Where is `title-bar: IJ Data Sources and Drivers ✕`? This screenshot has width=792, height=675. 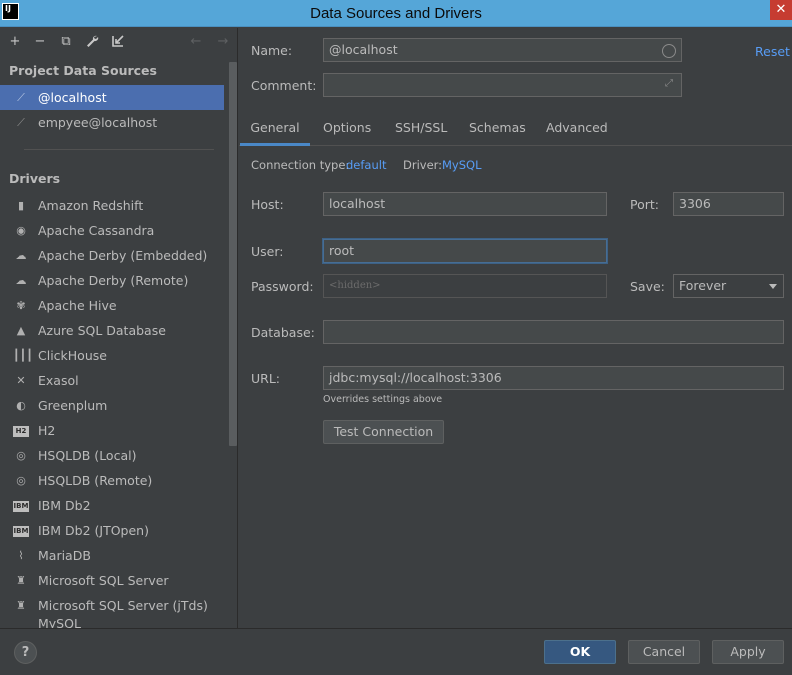 title-bar: IJ Data Sources and Drivers ✕ is located at coordinates (396, 13).